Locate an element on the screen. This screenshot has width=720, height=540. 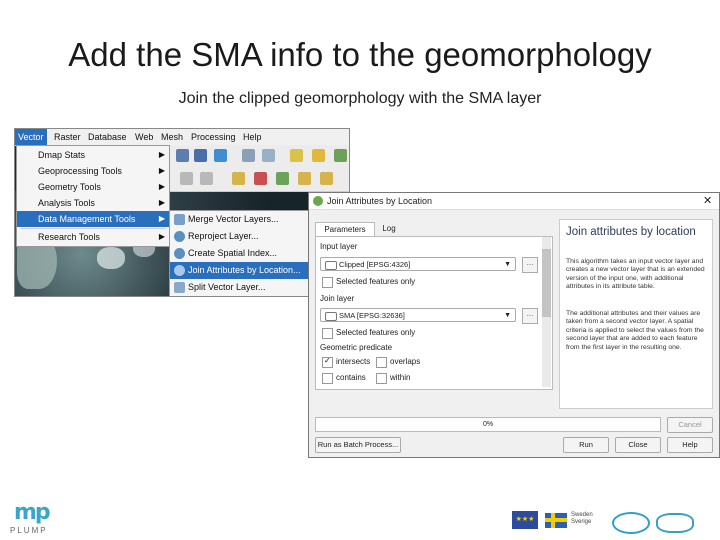
menu-item-label: Dmap Stats is located at coordinates (62, 155).